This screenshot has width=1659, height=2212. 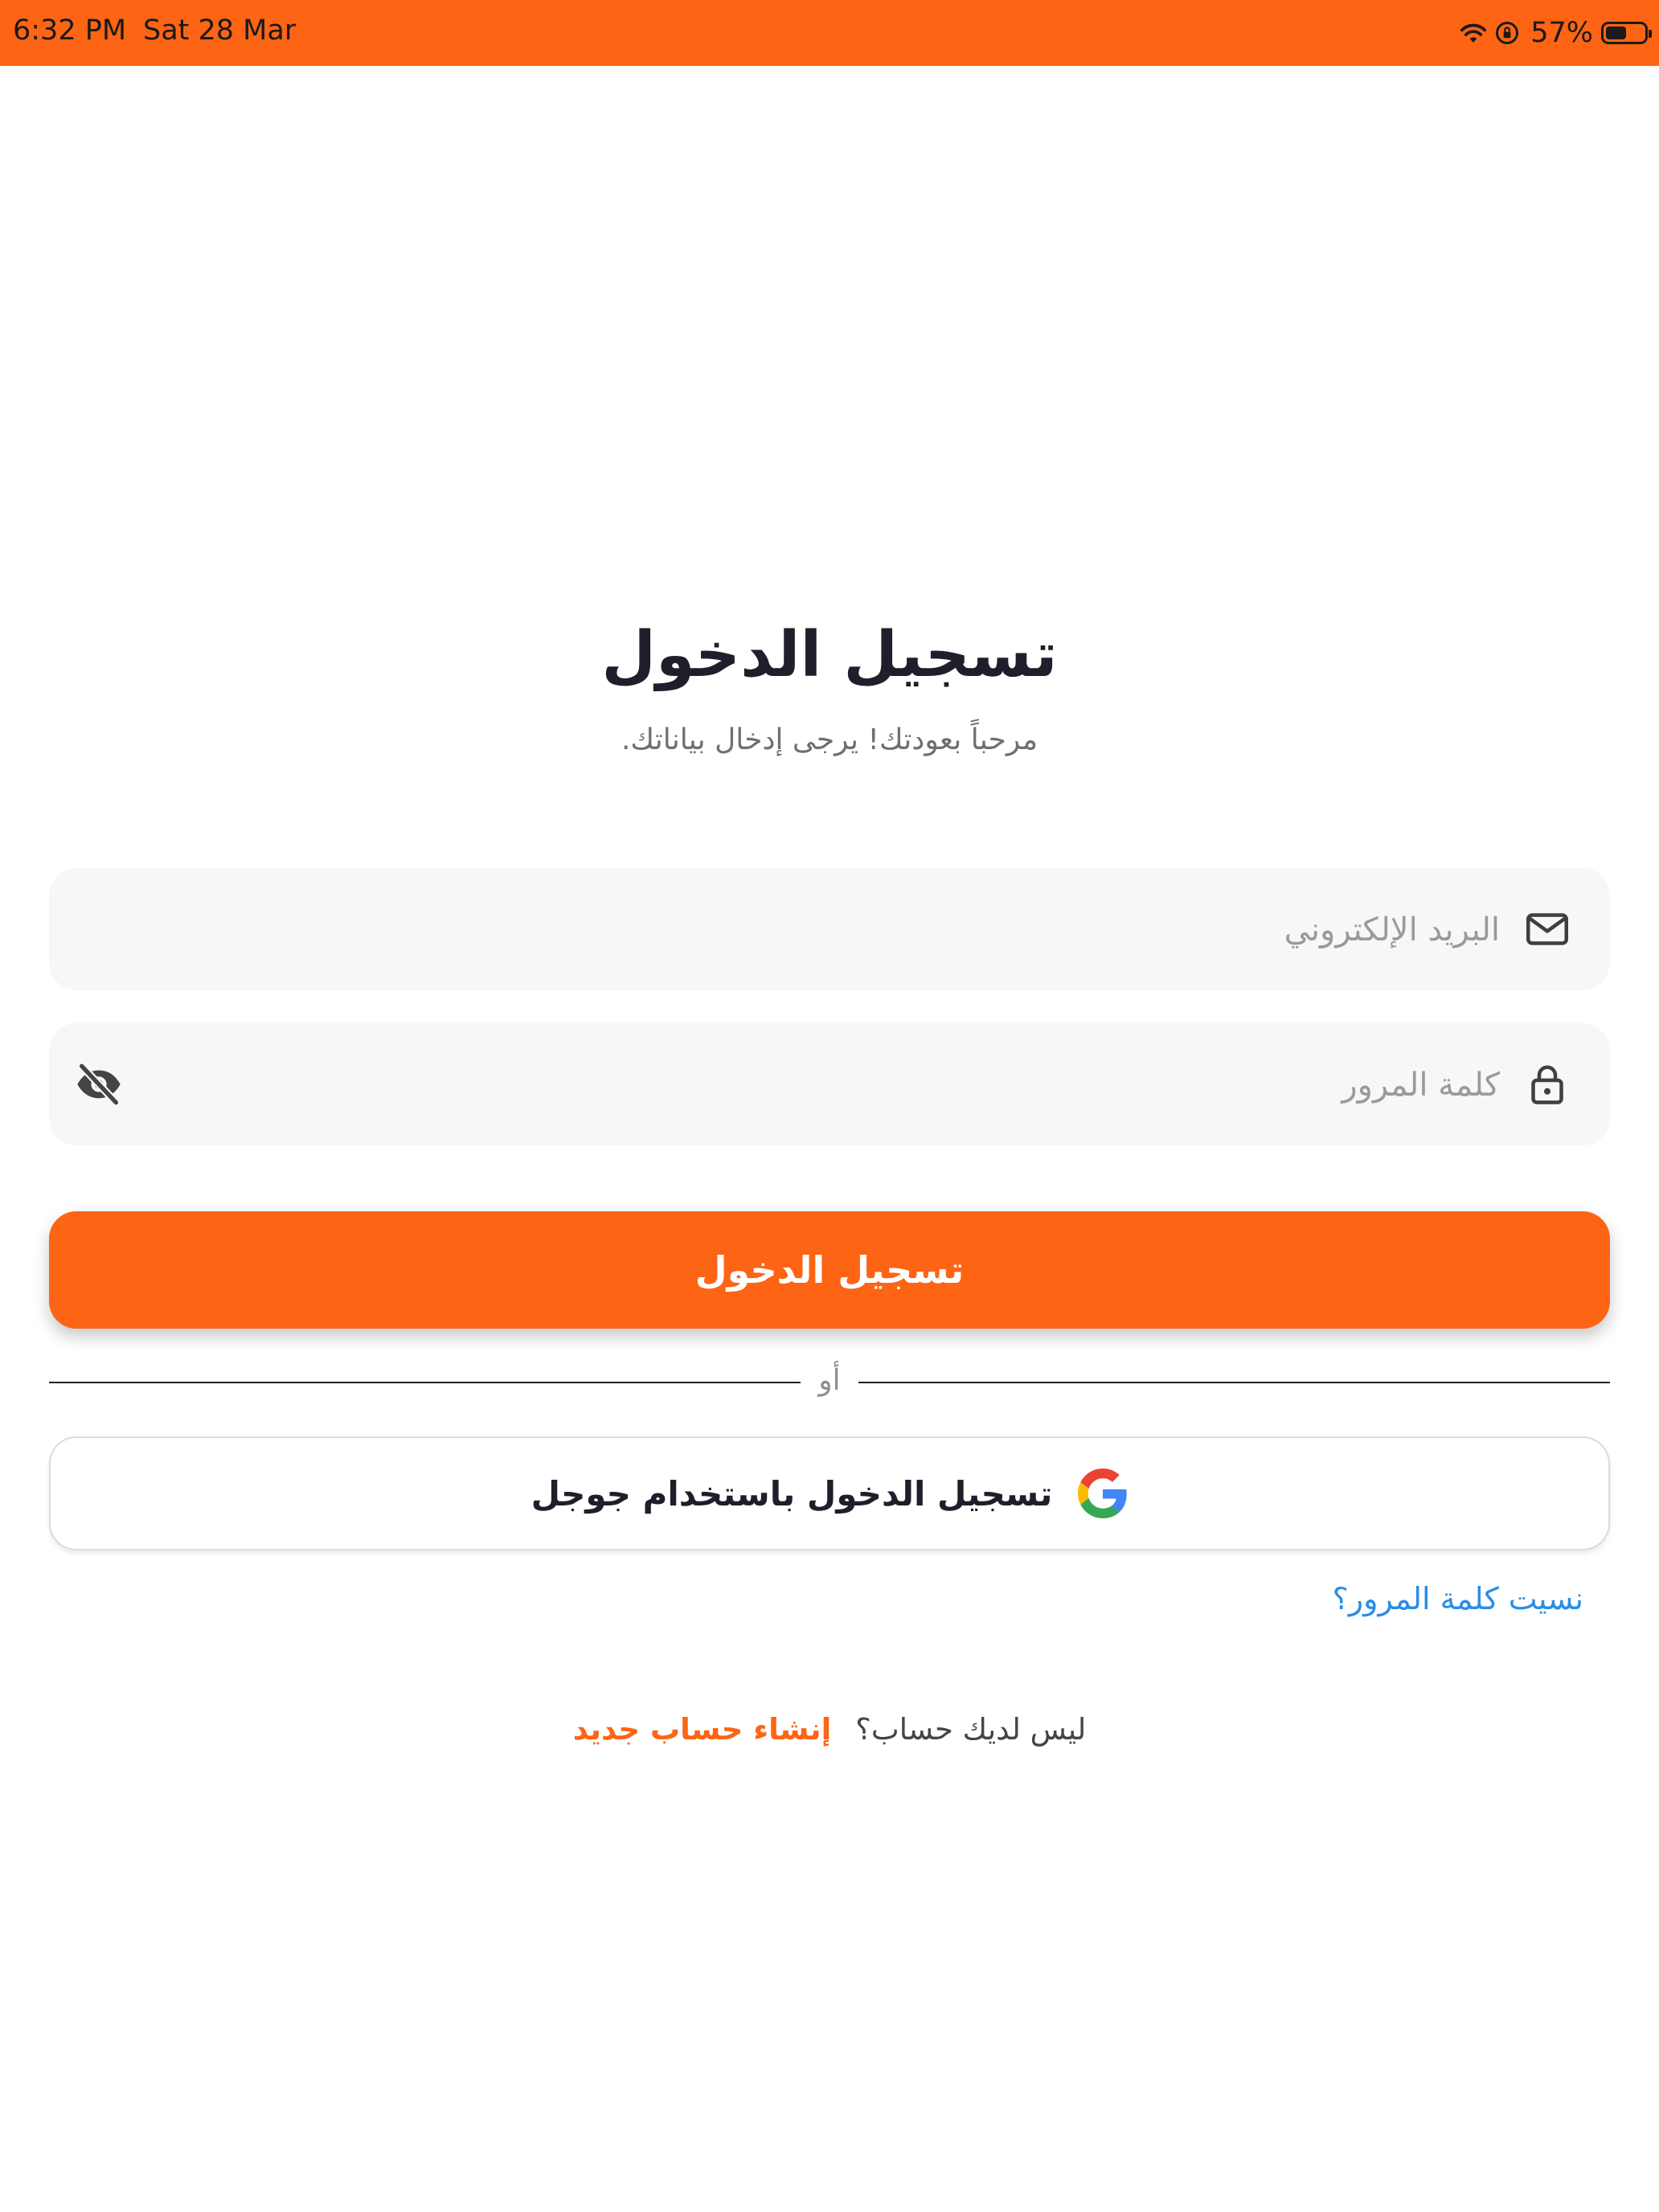 What do you see at coordinates (1458, 1598) in the screenshot?
I see `forgot-password-link: نسيت كلمة المرور؟` at bounding box center [1458, 1598].